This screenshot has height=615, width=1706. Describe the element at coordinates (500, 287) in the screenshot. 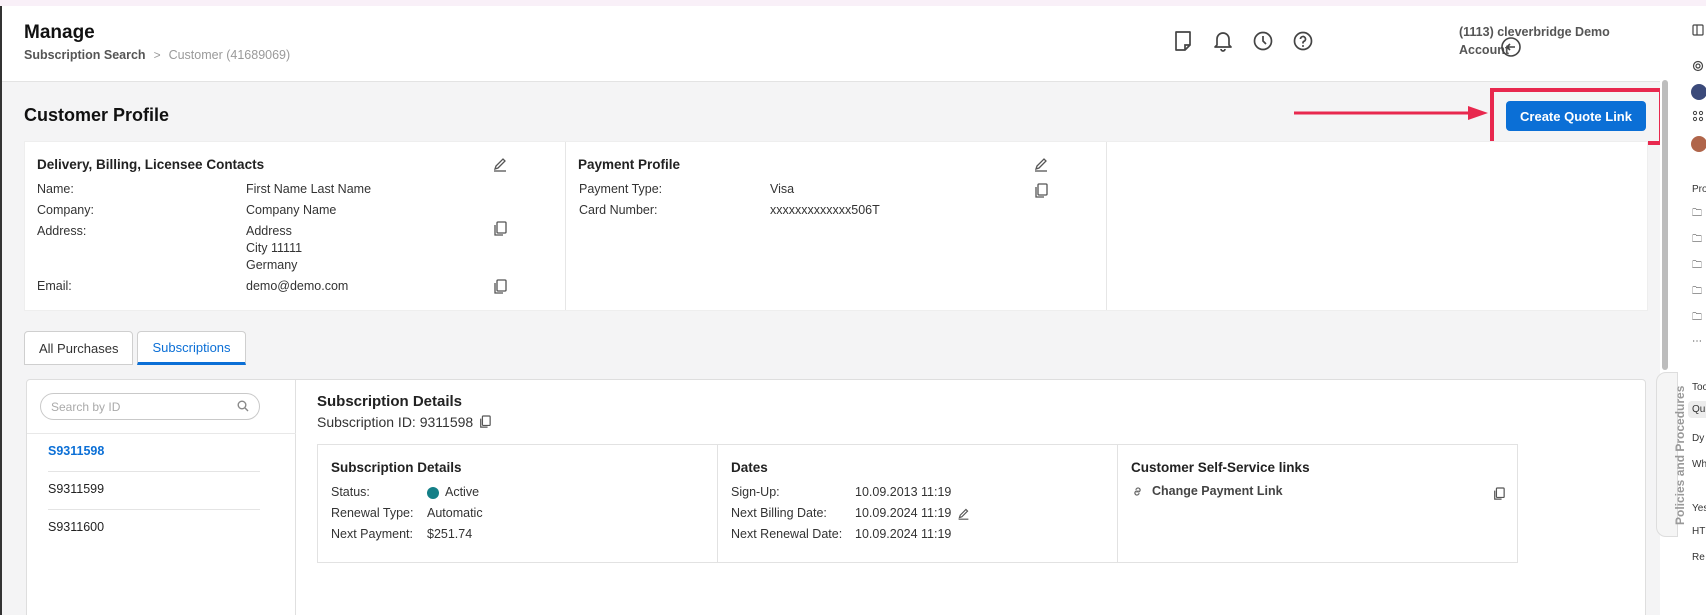

I see `copy-email-icon` at that location.